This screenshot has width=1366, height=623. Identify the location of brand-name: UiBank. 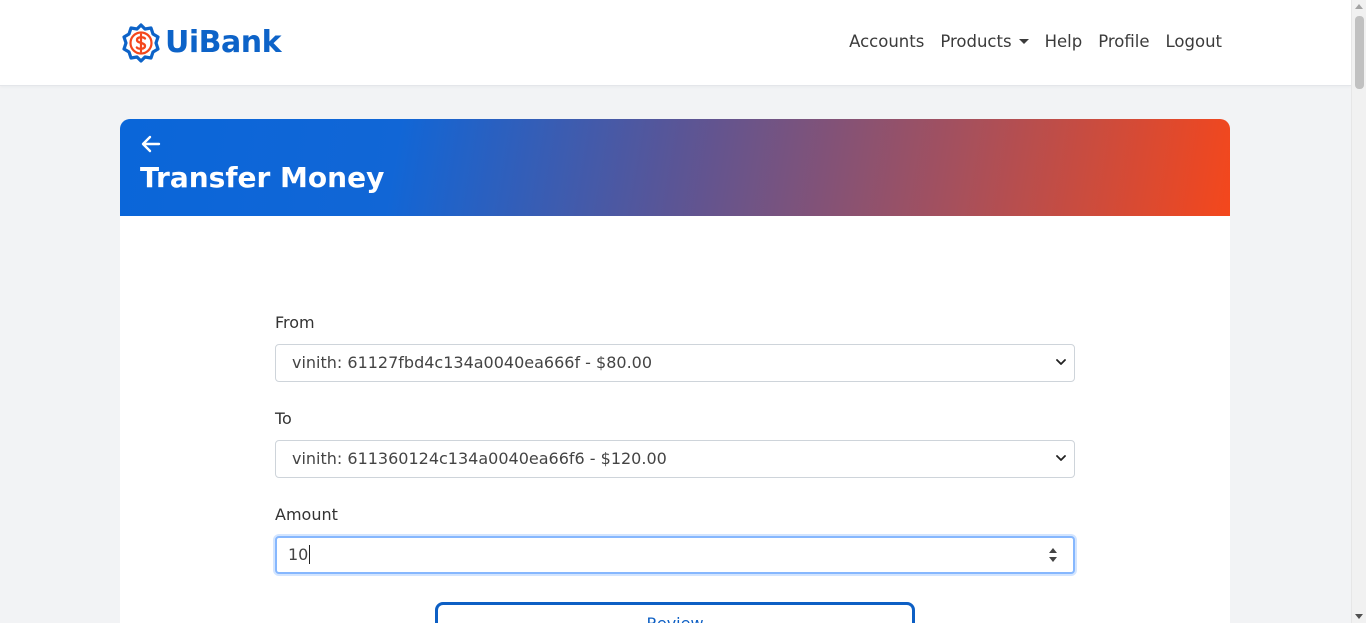
(223, 42).